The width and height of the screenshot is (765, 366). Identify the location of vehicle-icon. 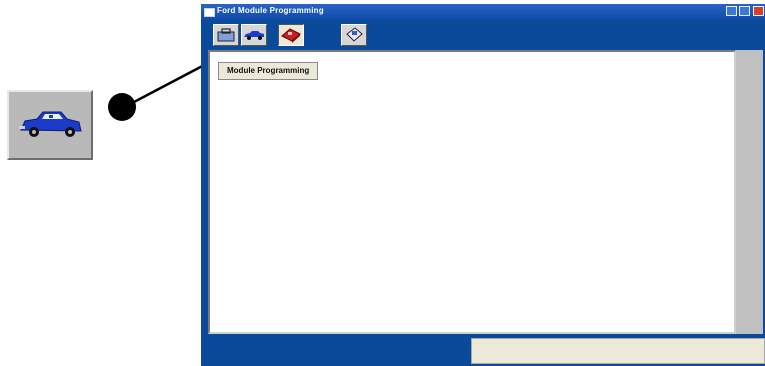
(254, 35).